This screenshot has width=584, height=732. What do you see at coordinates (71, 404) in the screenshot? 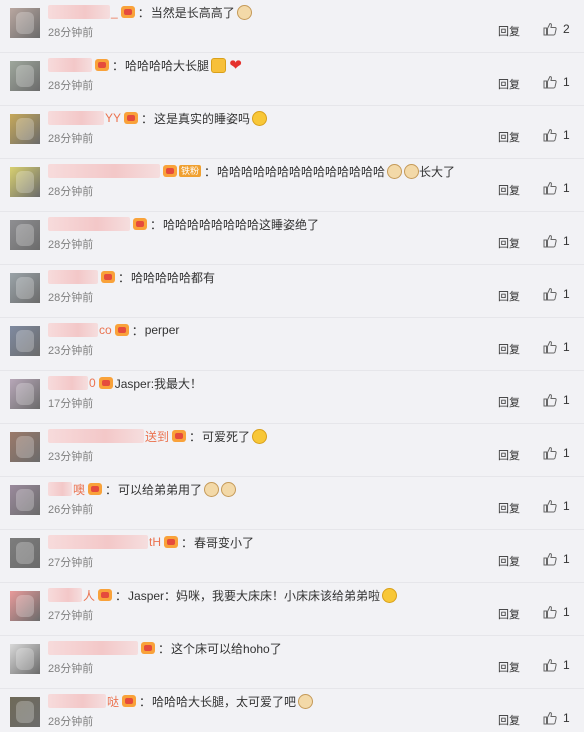
I see `comment-time: 17分钟前` at bounding box center [71, 404].